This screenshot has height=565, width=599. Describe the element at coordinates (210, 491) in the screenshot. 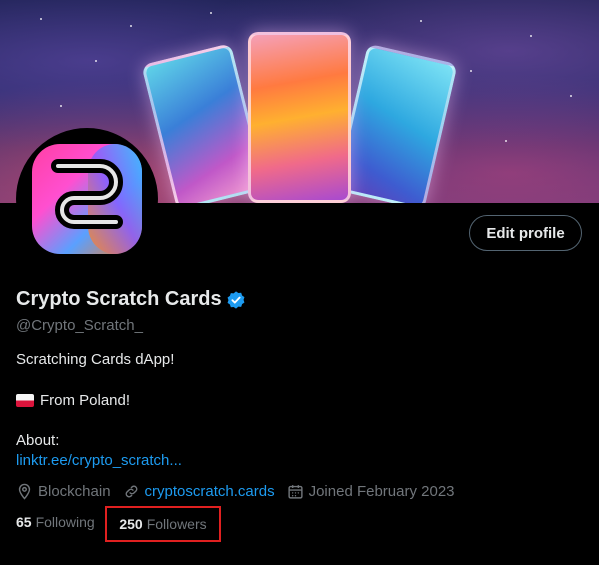

I see `meta-website-link: cryptoscratch.cards` at that location.